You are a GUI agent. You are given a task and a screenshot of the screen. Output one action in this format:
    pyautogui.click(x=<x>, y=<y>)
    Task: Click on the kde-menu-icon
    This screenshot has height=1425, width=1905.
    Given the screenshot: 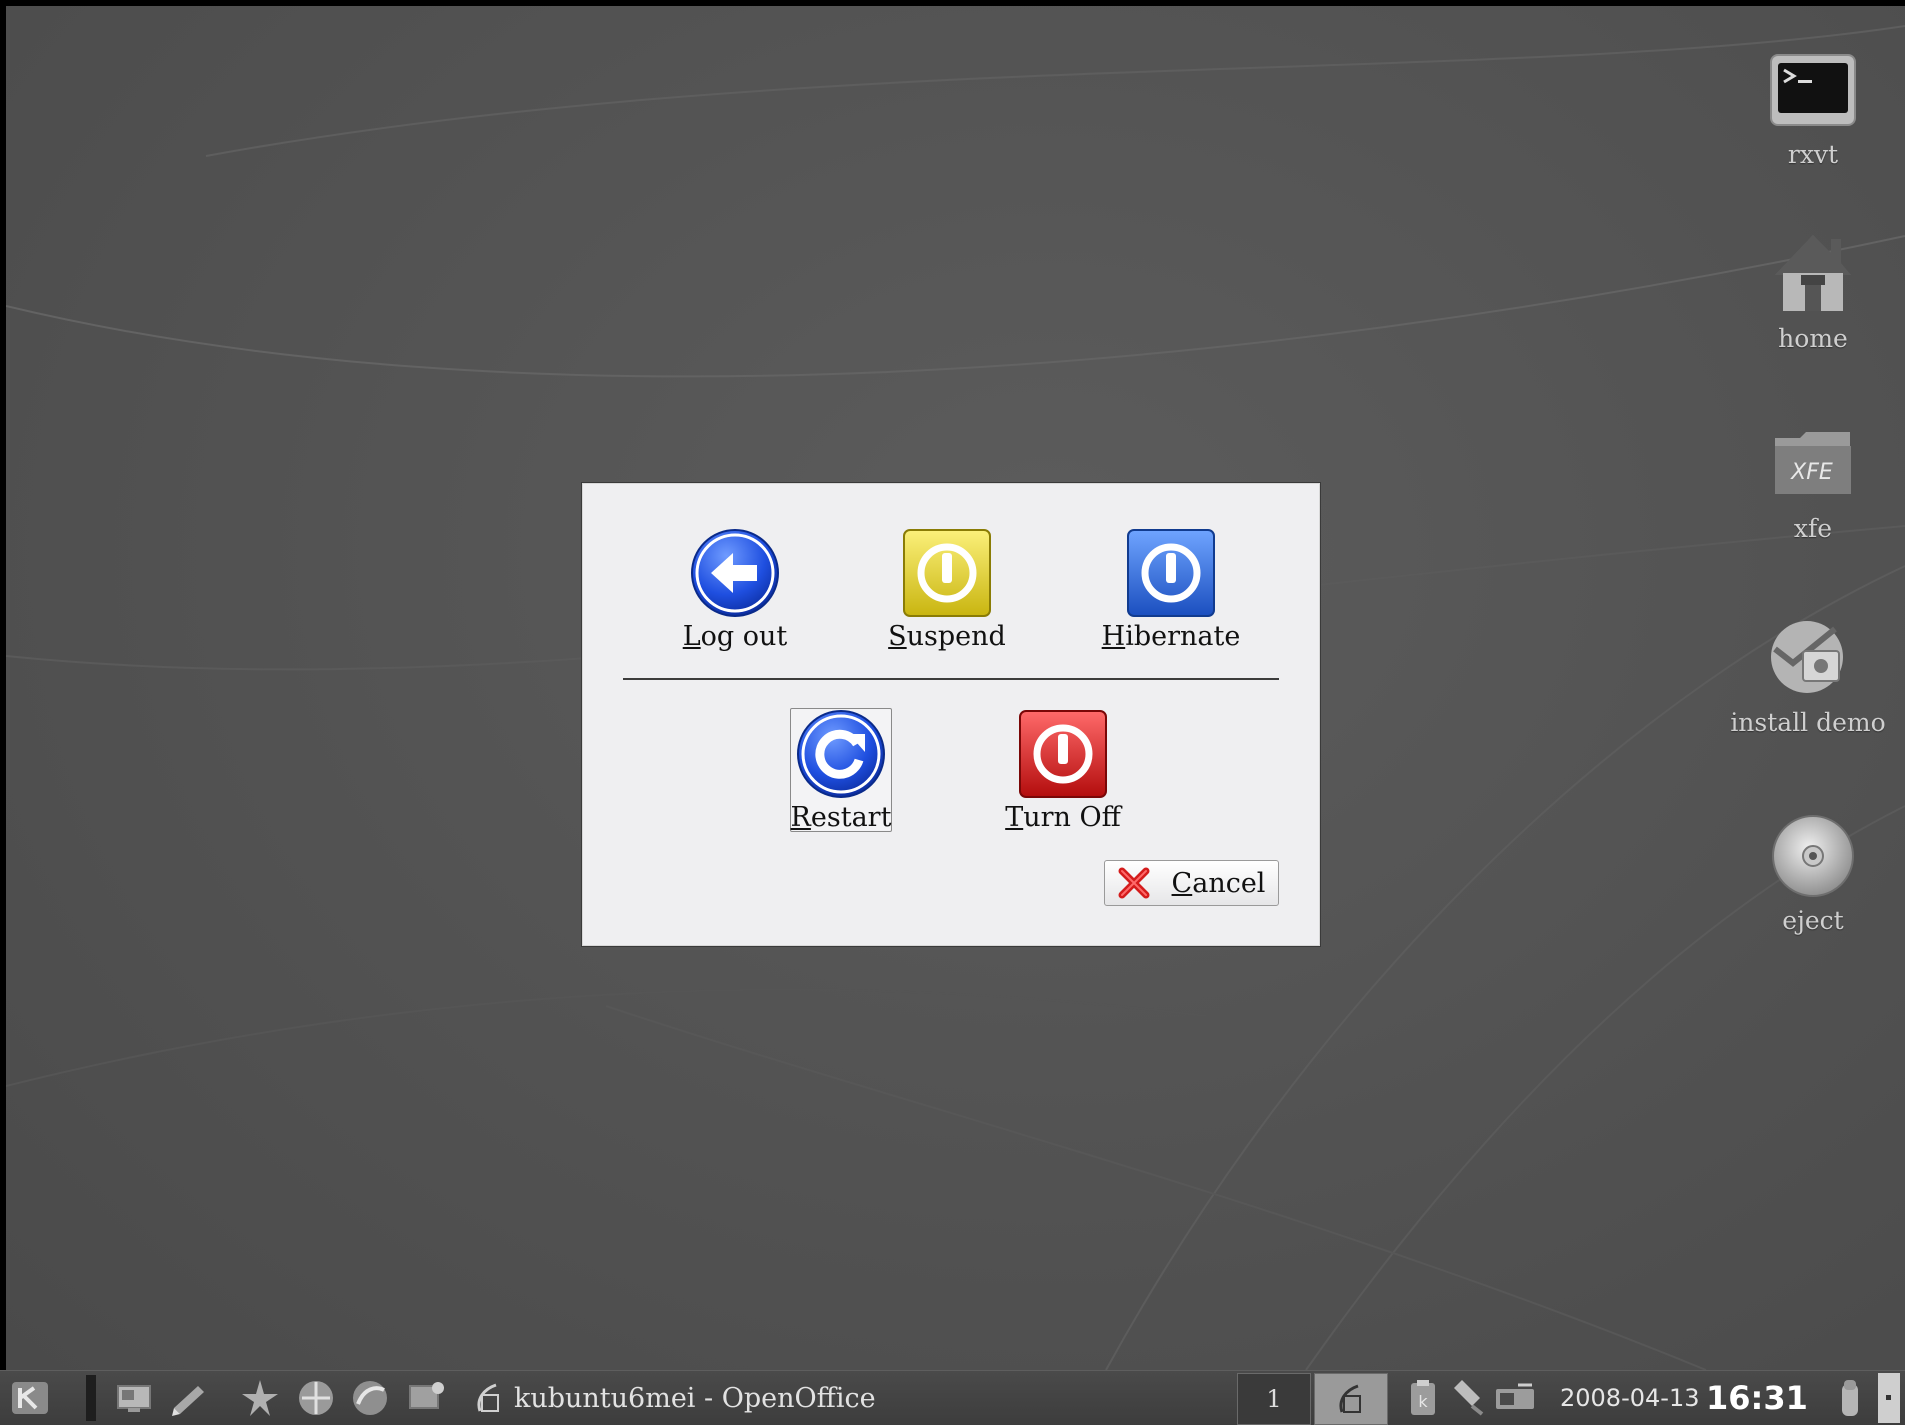 What is the action you would take?
    pyautogui.click(x=30, y=1398)
    